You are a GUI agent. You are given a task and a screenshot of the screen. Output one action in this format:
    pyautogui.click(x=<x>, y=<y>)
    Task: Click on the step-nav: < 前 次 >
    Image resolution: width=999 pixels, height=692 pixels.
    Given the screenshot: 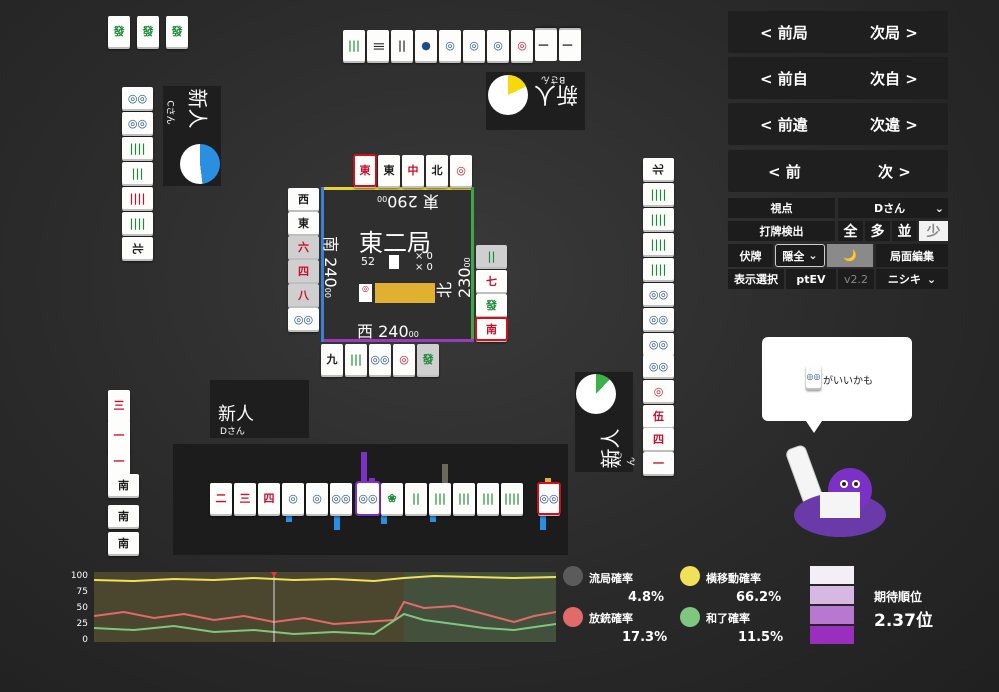 What is the action you would take?
    pyautogui.click(x=838, y=171)
    